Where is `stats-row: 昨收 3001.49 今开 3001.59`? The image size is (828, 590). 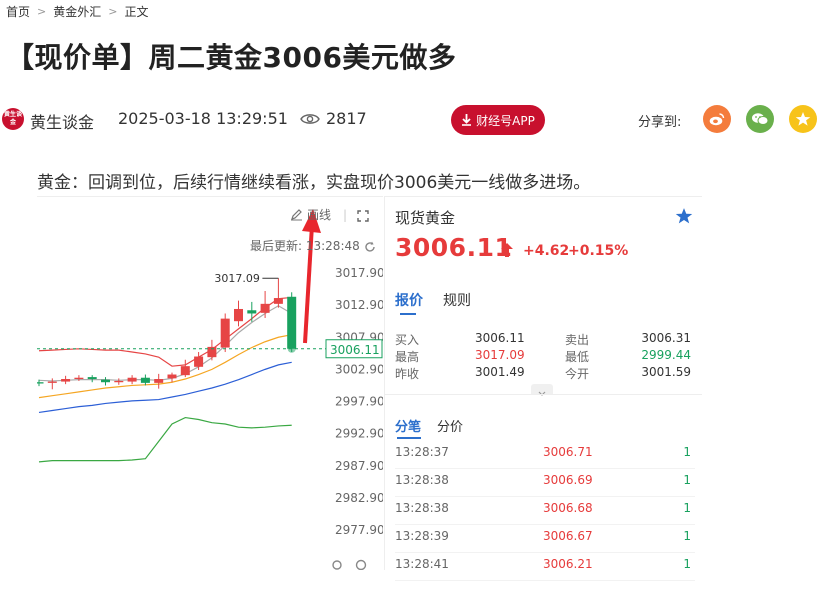 stats-row: 昨收 3001.49 今开 3001.59 is located at coordinates (545, 373).